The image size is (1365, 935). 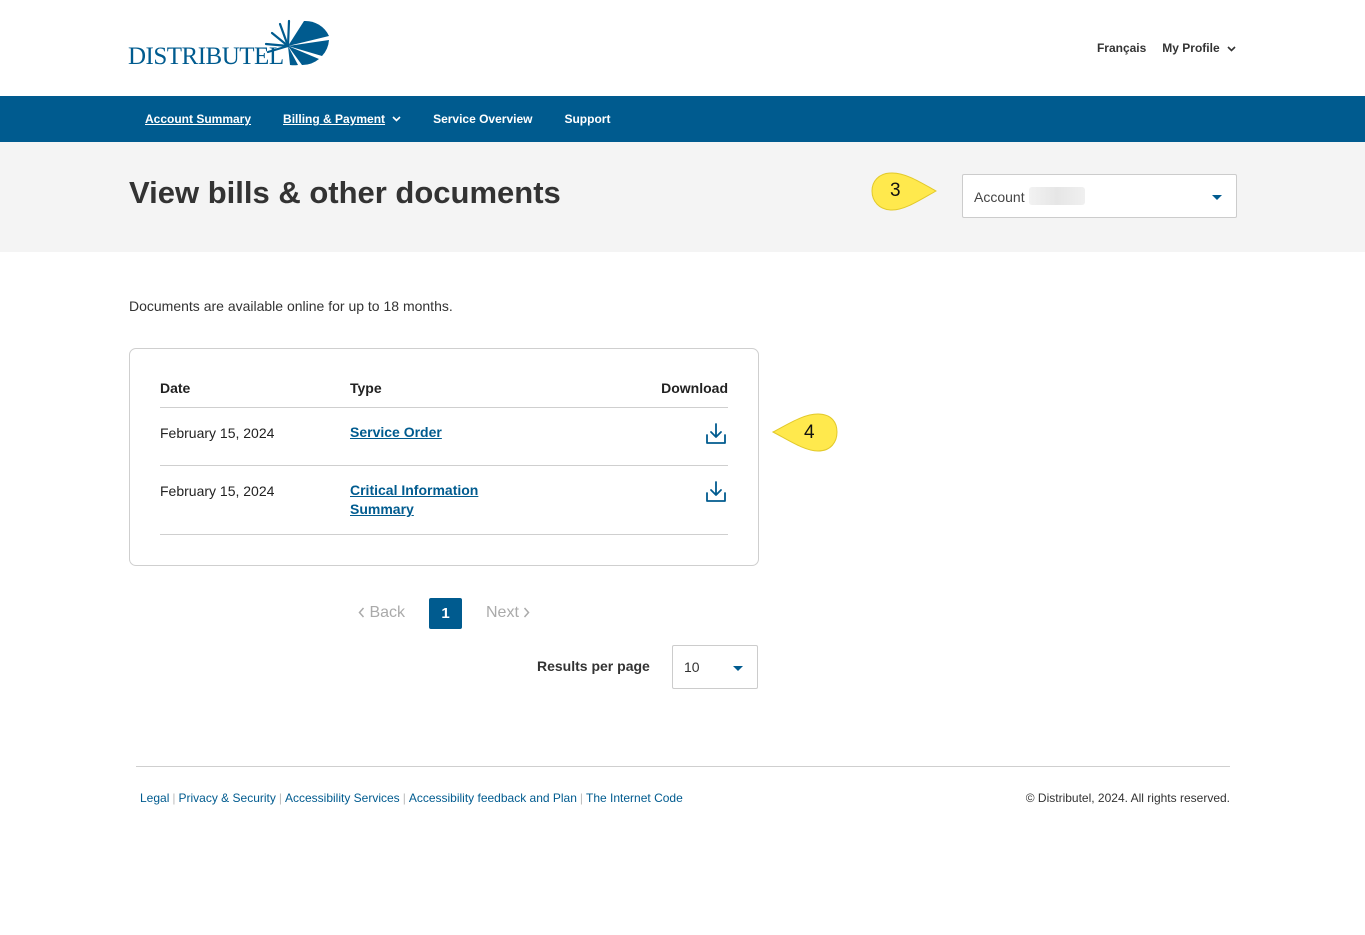 What do you see at coordinates (493, 798) in the screenshot?
I see `footer-link-accessibility-feedback: Accessibility feedback and Plan` at bounding box center [493, 798].